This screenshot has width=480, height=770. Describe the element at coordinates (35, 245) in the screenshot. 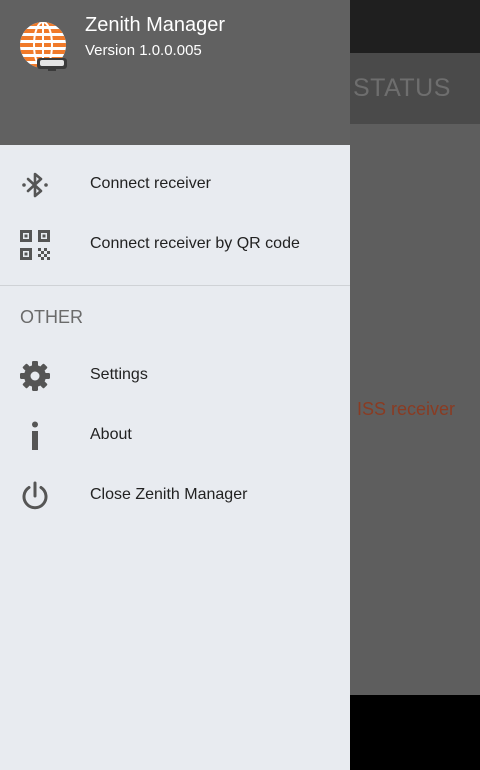

I see `qr-code-icon` at that location.